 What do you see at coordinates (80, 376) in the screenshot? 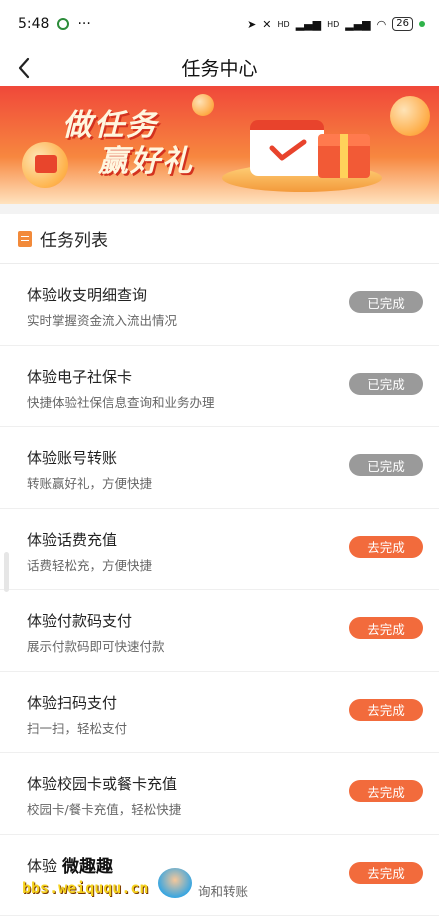
I see `task-title: 体验电子社保卡` at bounding box center [80, 376].